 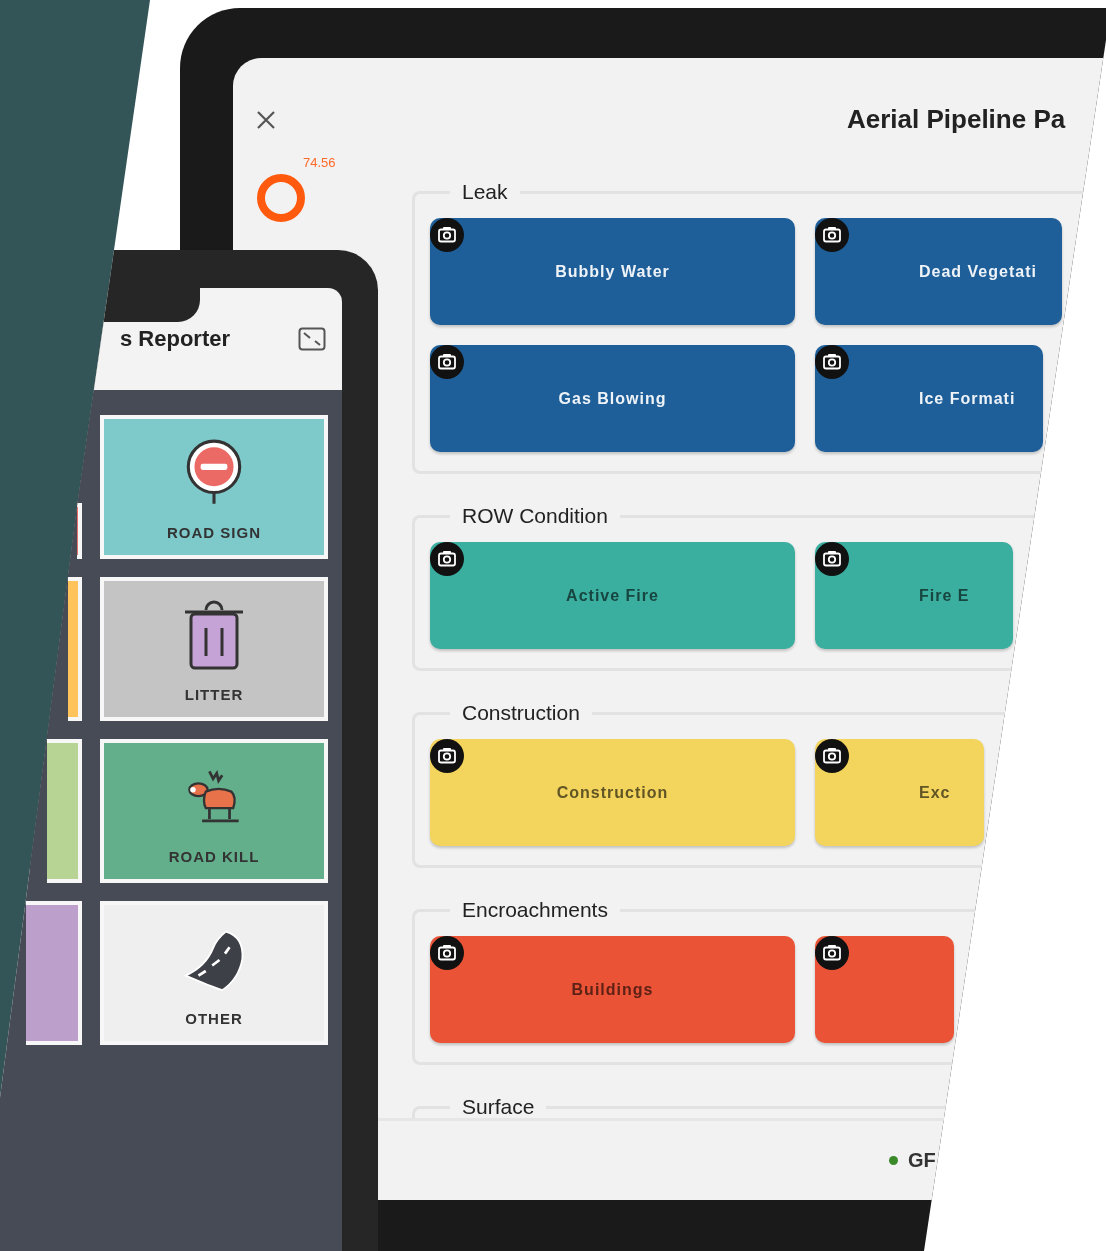 What do you see at coordinates (214, 532) in the screenshot?
I see `tile-label: ROAD SIGN` at bounding box center [214, 532].